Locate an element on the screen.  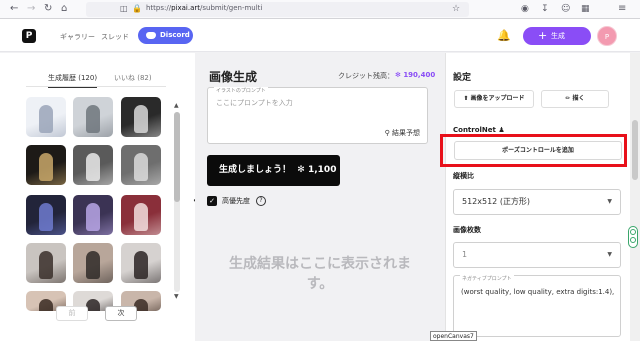
next-page-button: 次 is located at coordinates (121, 313).